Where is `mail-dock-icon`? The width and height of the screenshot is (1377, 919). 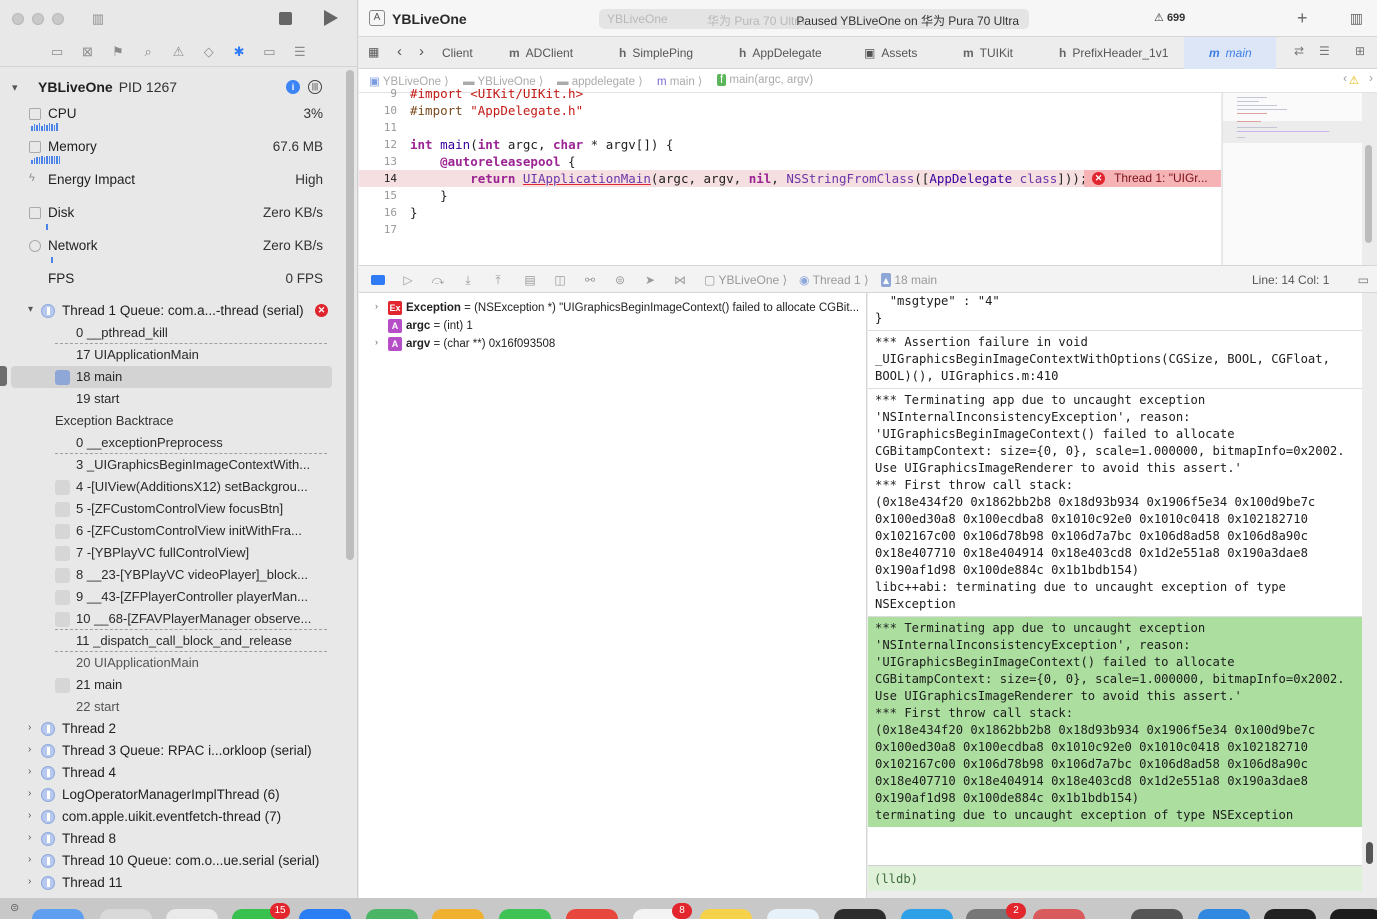 mail-dock-icon is located at coordinates (325, 914).